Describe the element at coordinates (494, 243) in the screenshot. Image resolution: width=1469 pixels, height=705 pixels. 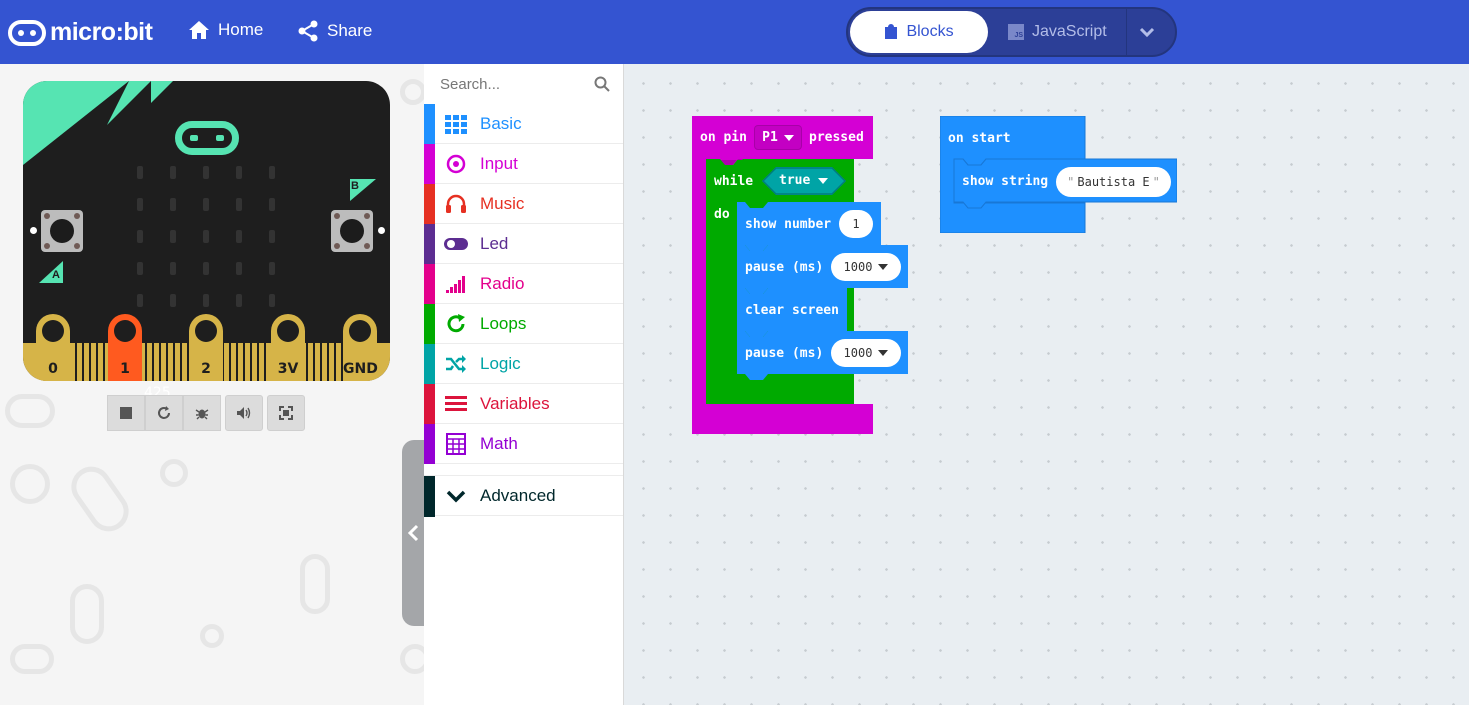
I see `category-label: Led` at that location.